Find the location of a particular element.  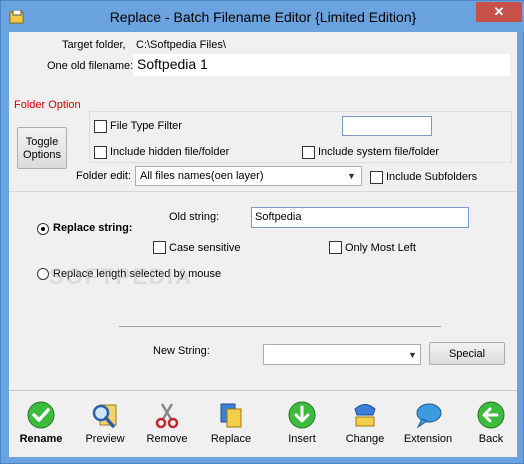

include-system-checkbox is located at coordinates (308, 152).